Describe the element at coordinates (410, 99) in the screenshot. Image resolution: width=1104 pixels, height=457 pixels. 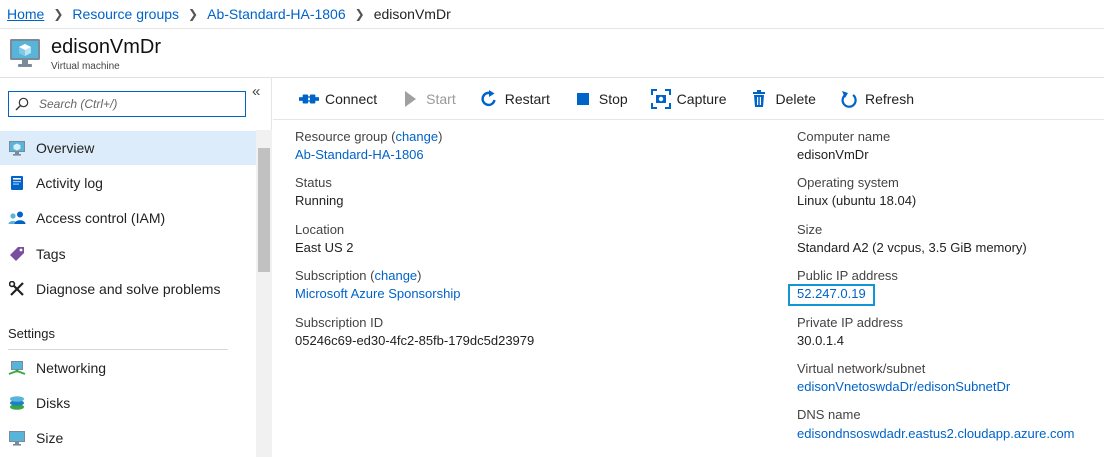
I see `play-icon` at that location.